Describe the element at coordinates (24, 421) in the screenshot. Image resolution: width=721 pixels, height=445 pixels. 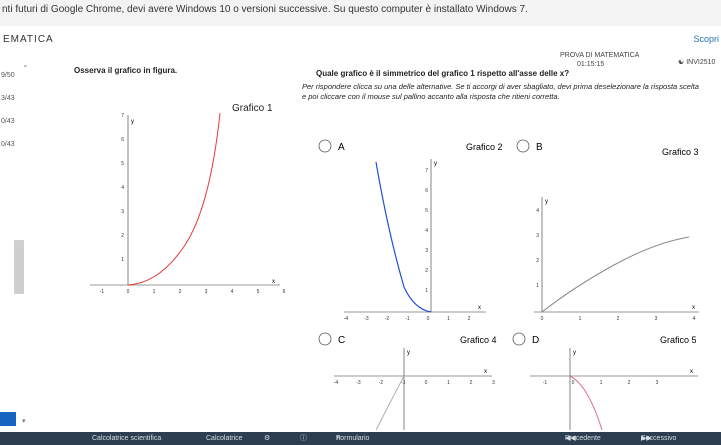
I see `chevron-down-icon: ▾` at that location.